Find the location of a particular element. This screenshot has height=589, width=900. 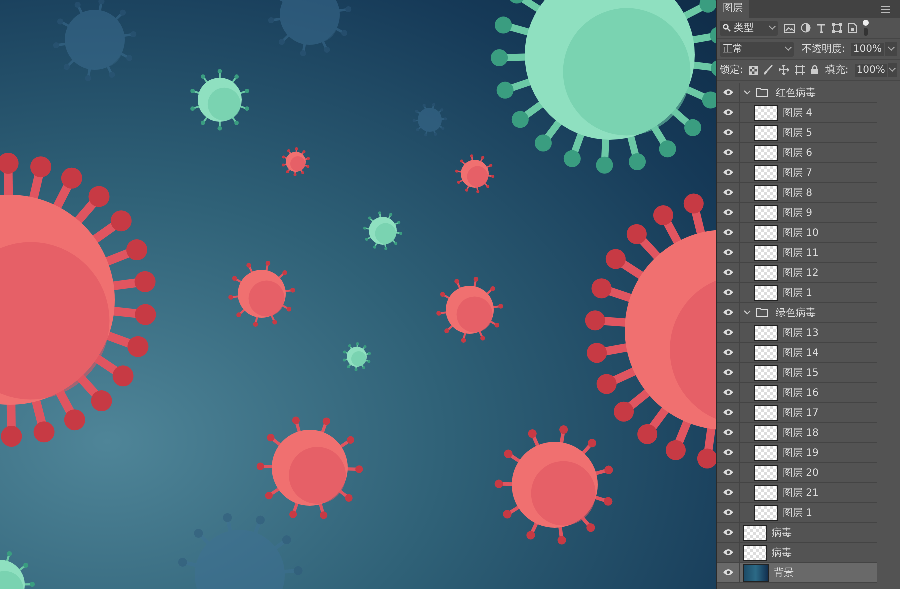

layer-row: 图层 10 is located at coordinates (797, 233).